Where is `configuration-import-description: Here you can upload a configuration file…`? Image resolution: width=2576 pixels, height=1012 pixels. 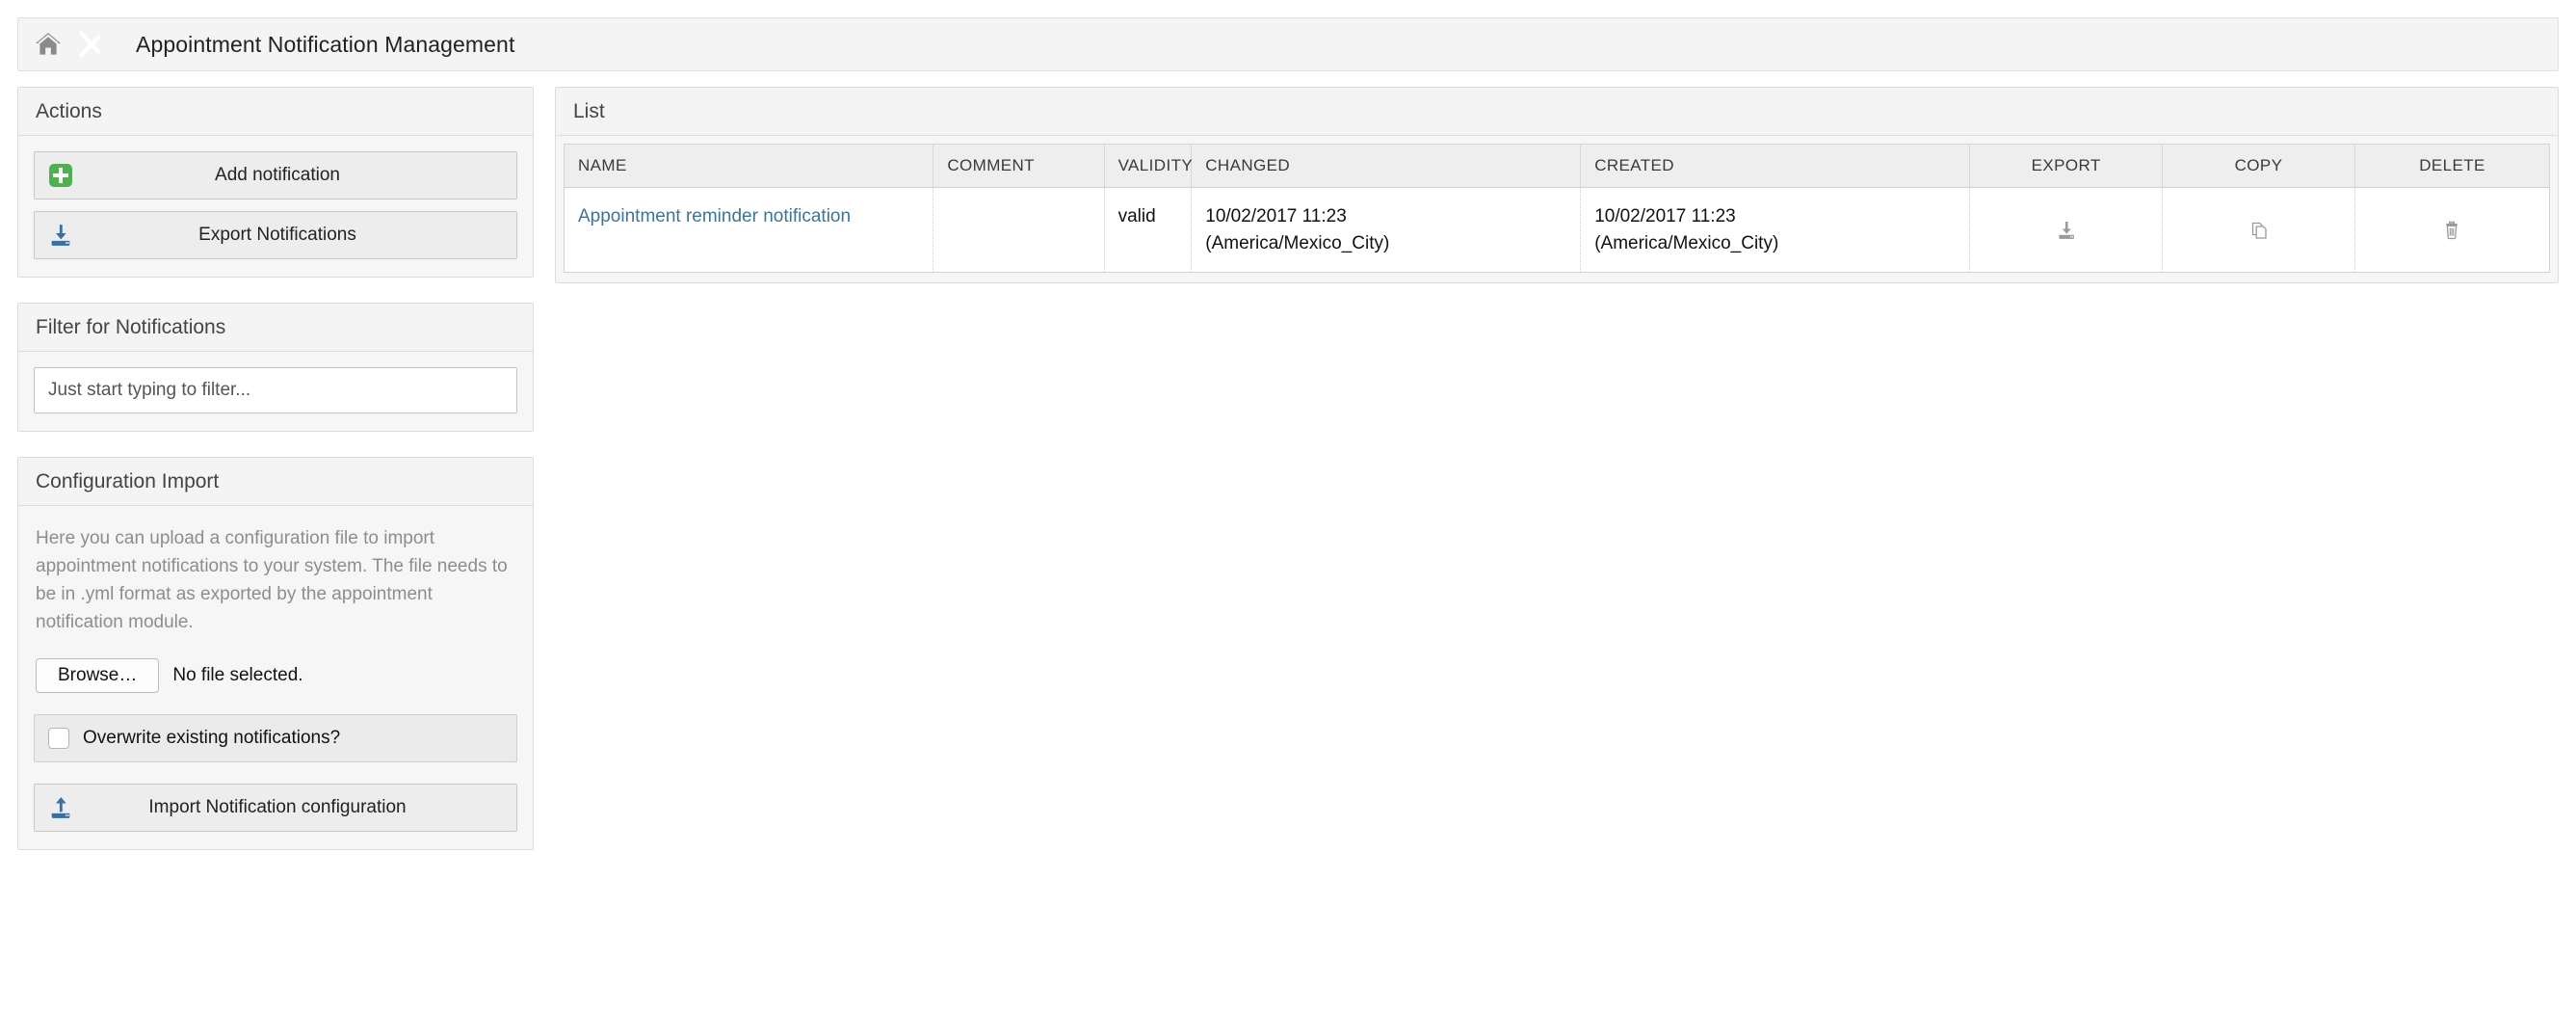
configuration-import-description: Here you can upload a configuration file… is located at coordinates (272, 580).